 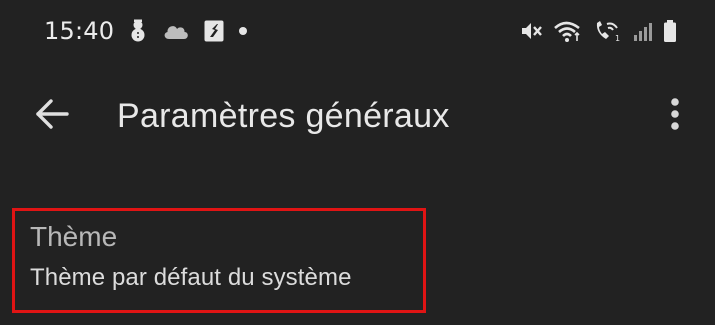 What do you see at coordinates (214, 31) in the screenshot?
I see `app-notification-icon` at bounding box center [214, 31].